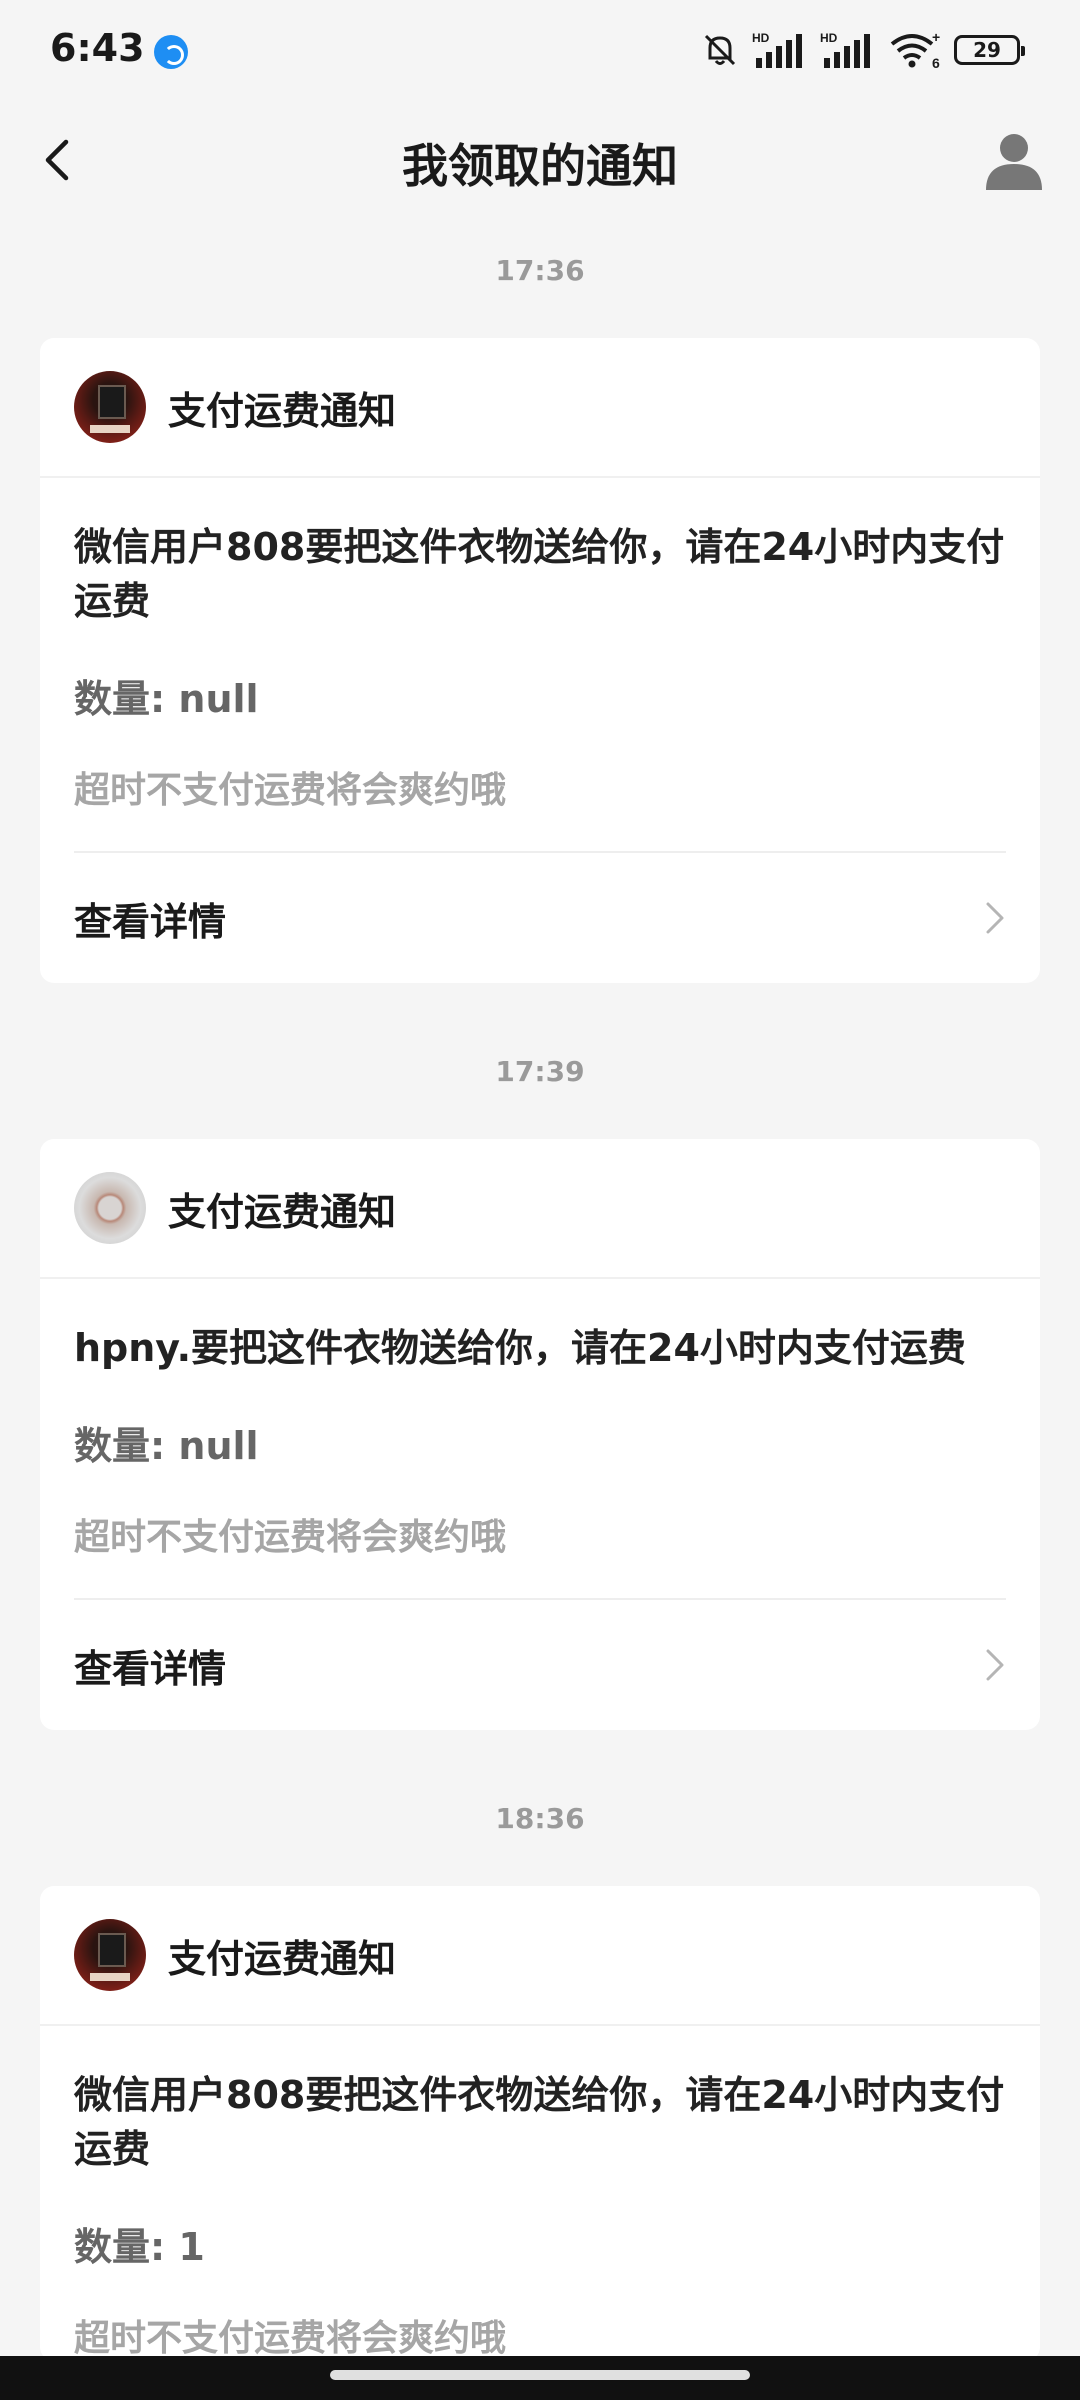 The width and height of the screenshot is (1080, 2400). What do you see at coordinates (520, 1348) in the screenshot?
I see `notification-message: hpny.要把这件衣物送给你，请在24小时内支付运费` at bounding box center [520, 1348].